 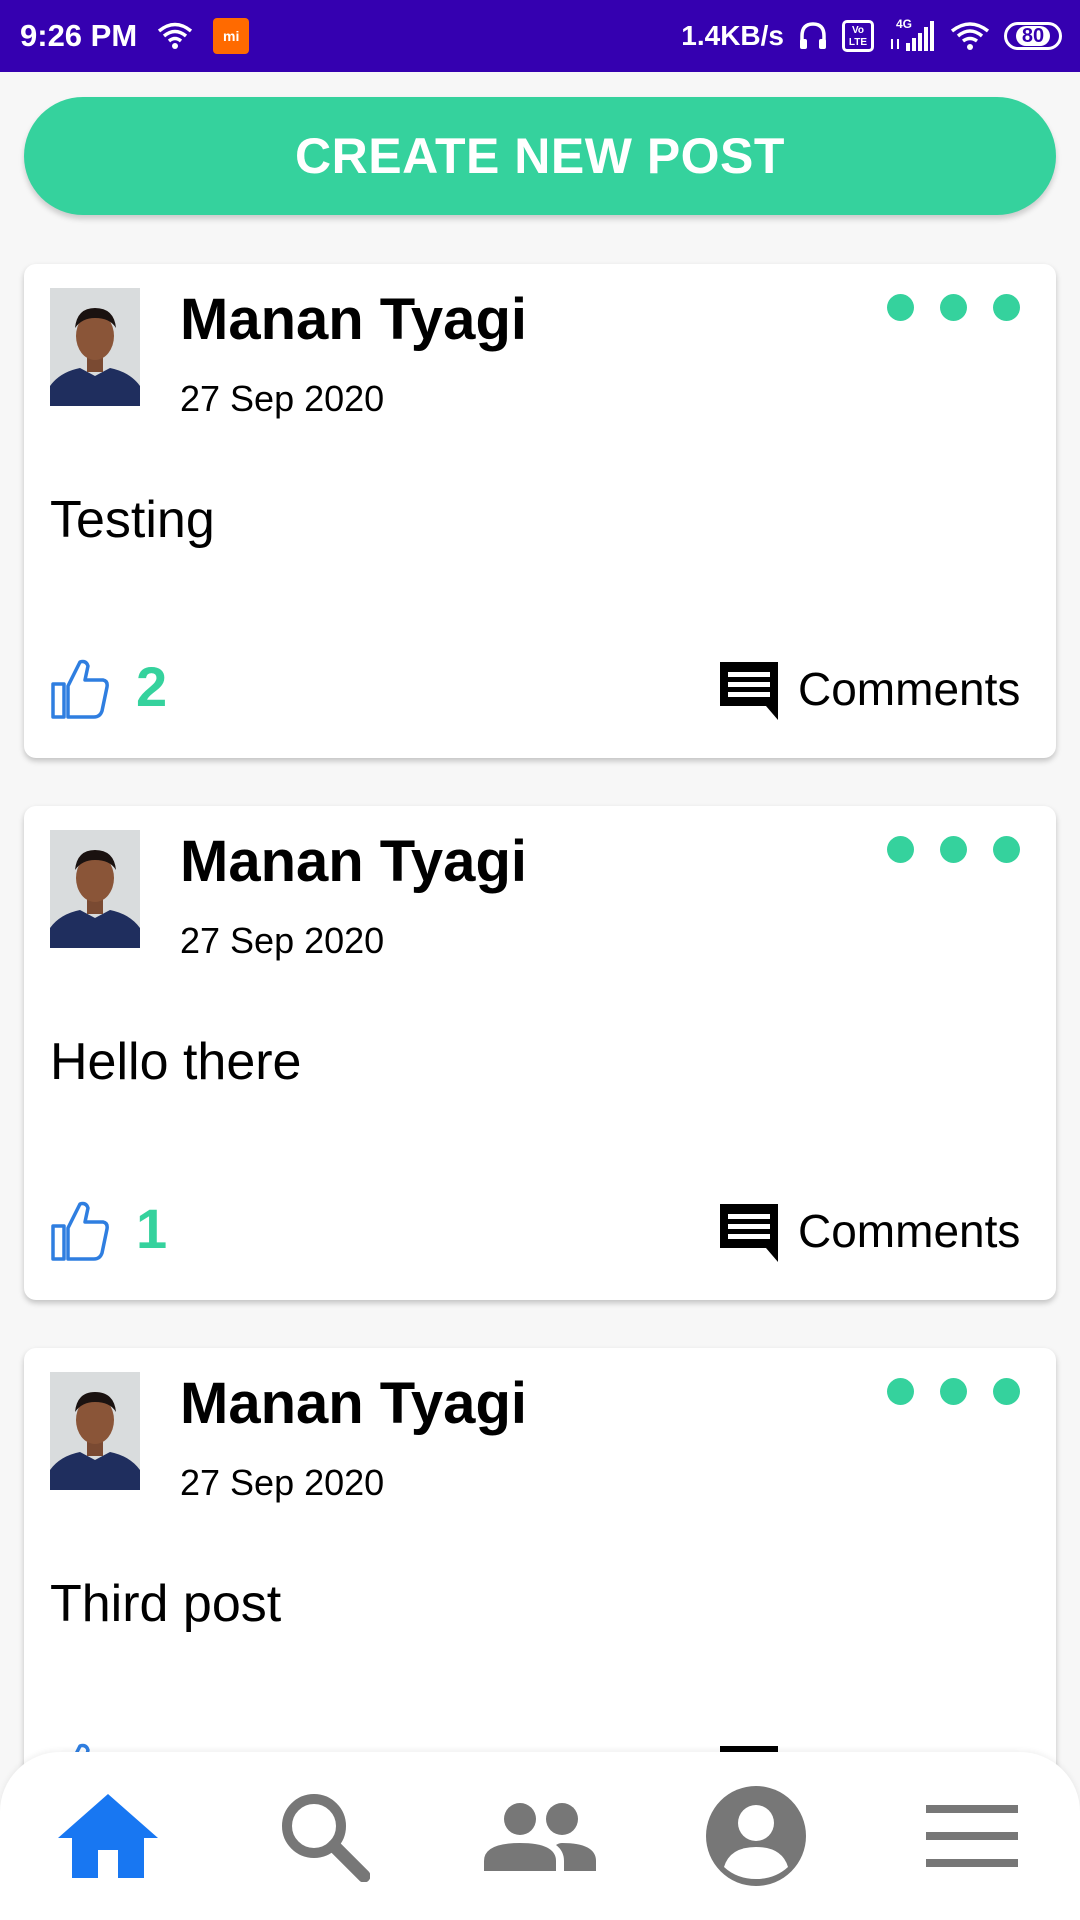 I want to click on bottom-navigation, so click(x=540, y=1836).